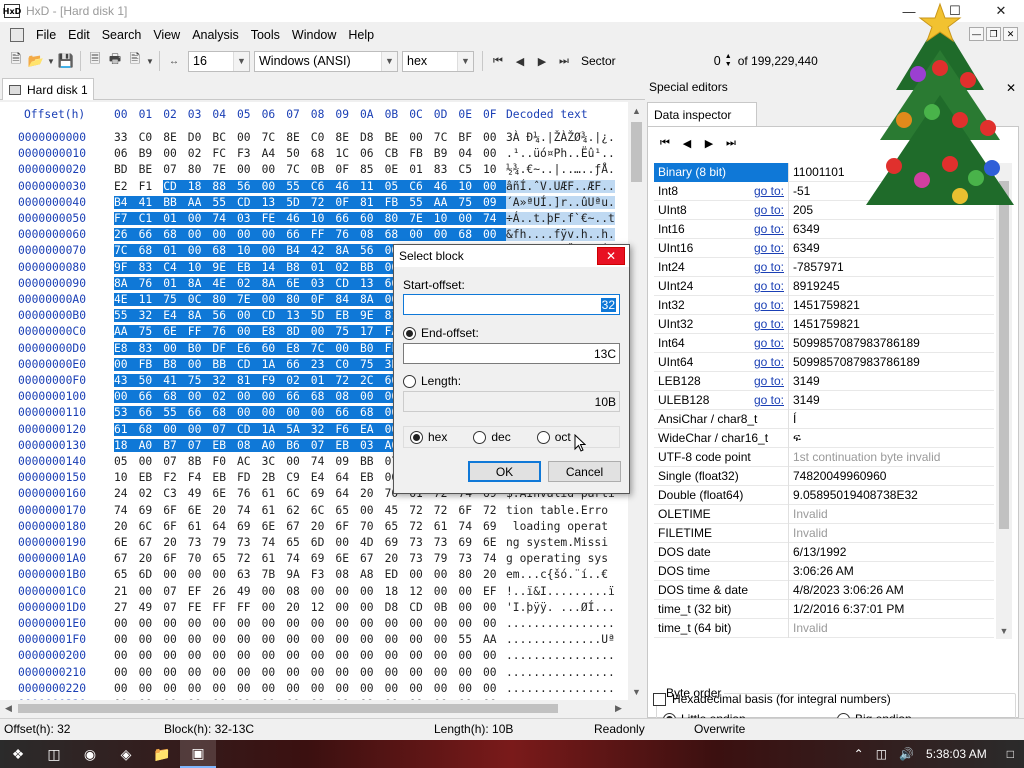 Image resolution: width=1024 pixels, height=768 pixels. I want to click on hex-byte: 20, so click(126, 526).